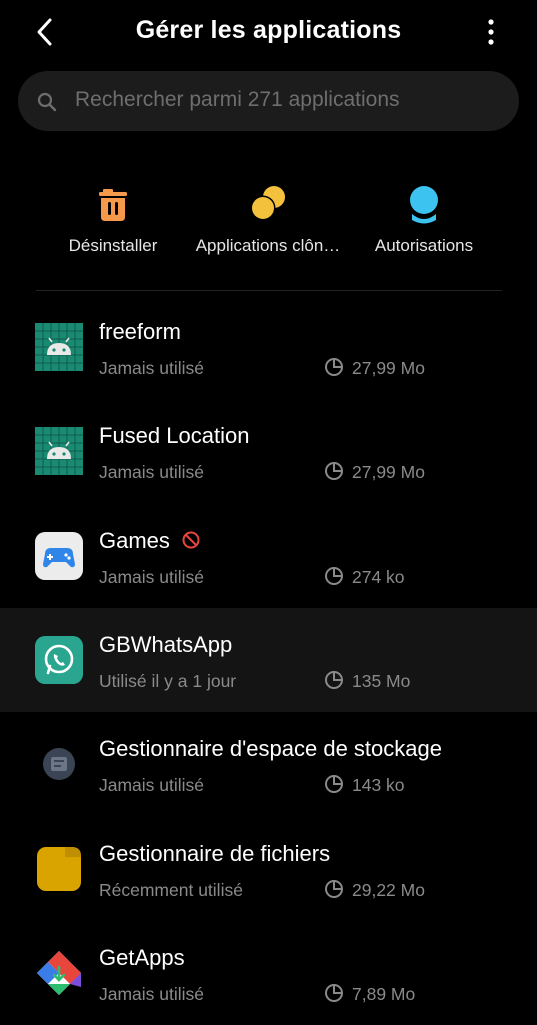  I want to click on app-row-gbwhatsapp: GBWhatsApp Utilisé il y a 1 jour 135 Mo, so click(268, 660).